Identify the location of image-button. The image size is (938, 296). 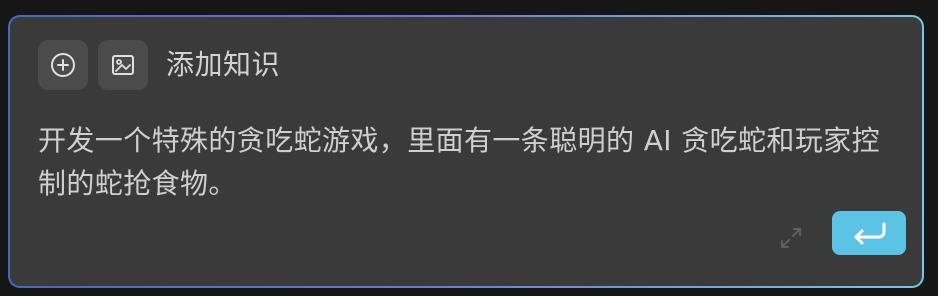
(123, 65).